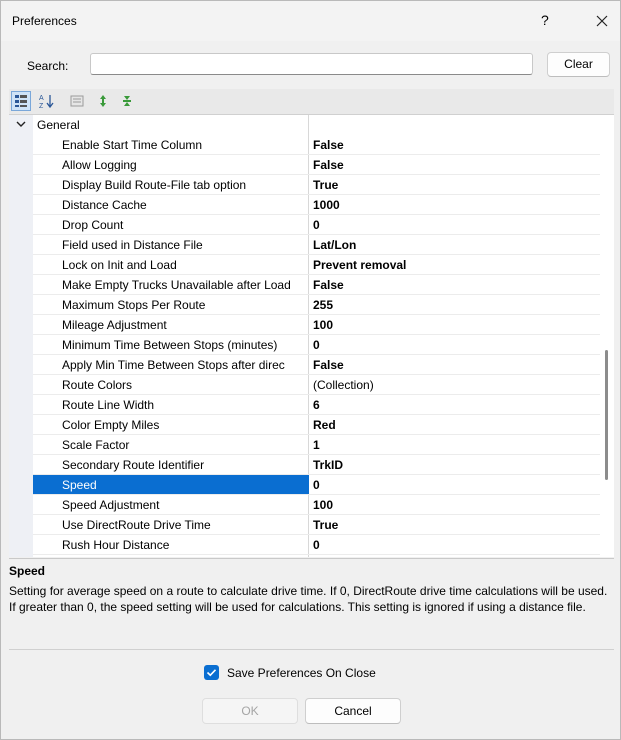  Describe the element at coordinates (250, 711) in the screenshot. I see `ok-button: OK` at that location.